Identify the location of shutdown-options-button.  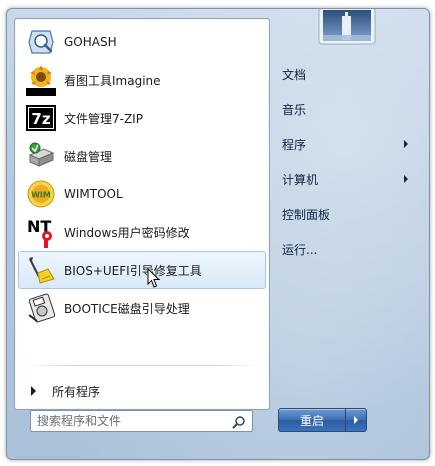
(356, 420).